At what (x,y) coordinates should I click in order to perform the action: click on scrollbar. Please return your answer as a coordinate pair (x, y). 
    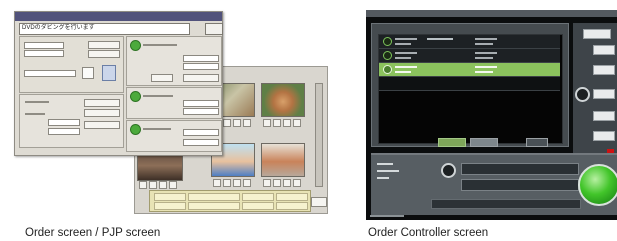
    Looking at the image, I should click on (319, 135).